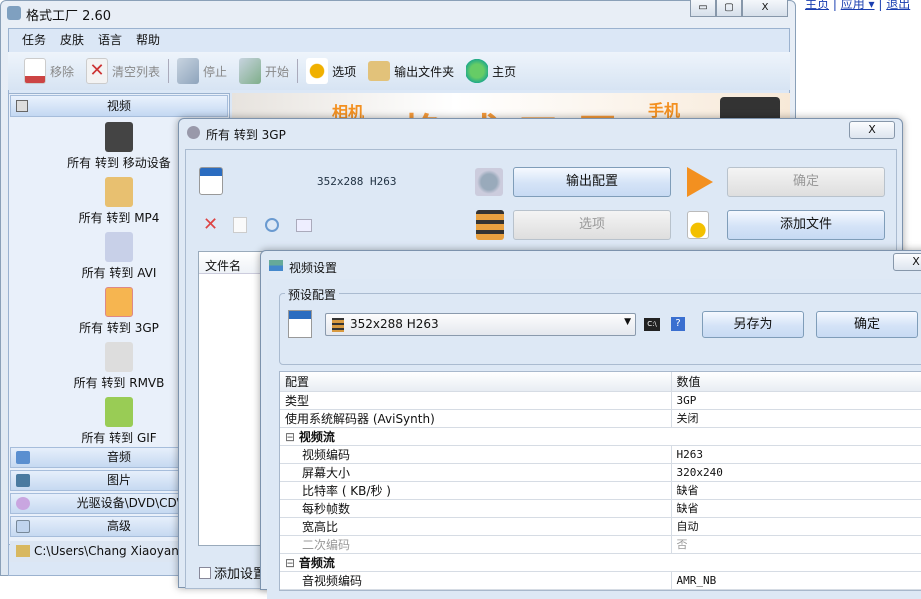  Describe the element at coordinates (795, 544) in the screenshot. I see `setting-value: 否` at that location.